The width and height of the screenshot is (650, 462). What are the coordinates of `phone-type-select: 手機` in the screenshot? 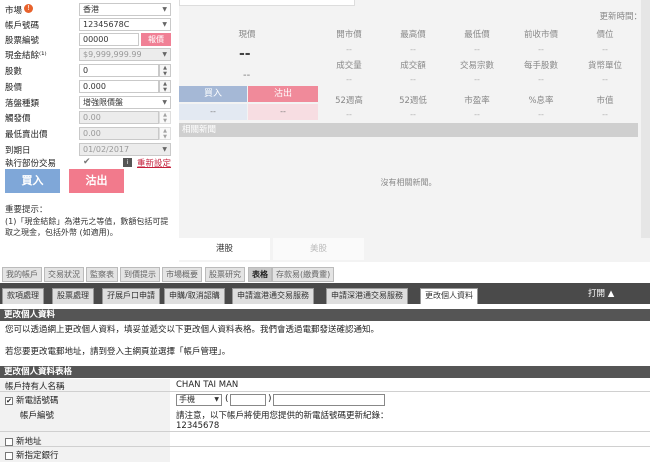 It's located at (199, 400).